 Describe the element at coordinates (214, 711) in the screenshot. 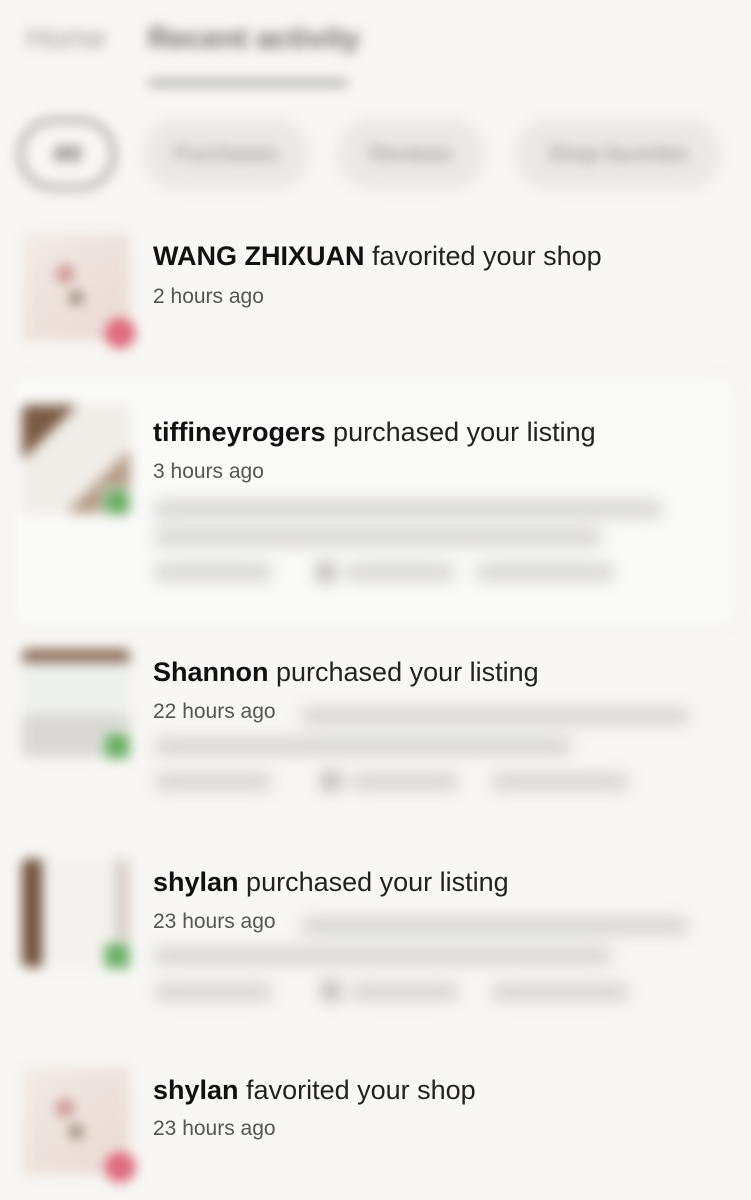

I see `activity-time: 22 hours ago` at that location.